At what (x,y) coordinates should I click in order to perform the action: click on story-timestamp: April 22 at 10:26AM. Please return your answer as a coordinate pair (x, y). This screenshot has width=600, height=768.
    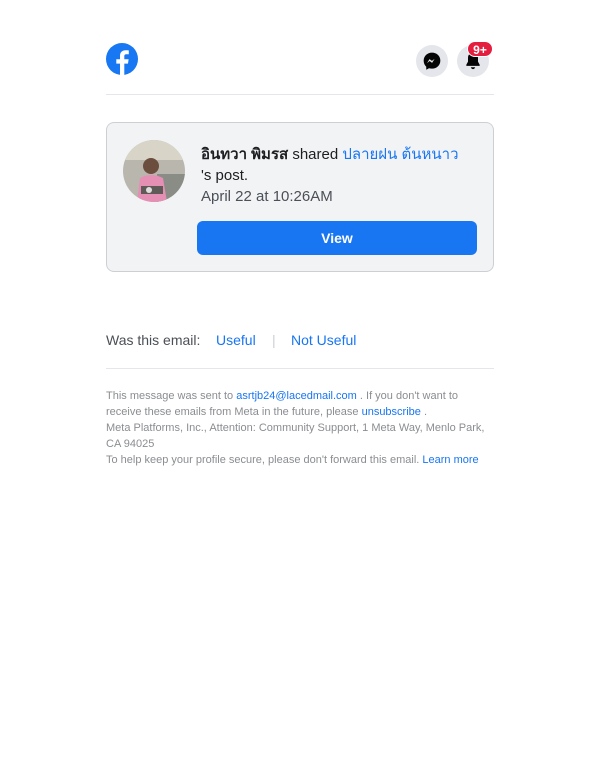
    Looking at the image, I should click on (267, 196).